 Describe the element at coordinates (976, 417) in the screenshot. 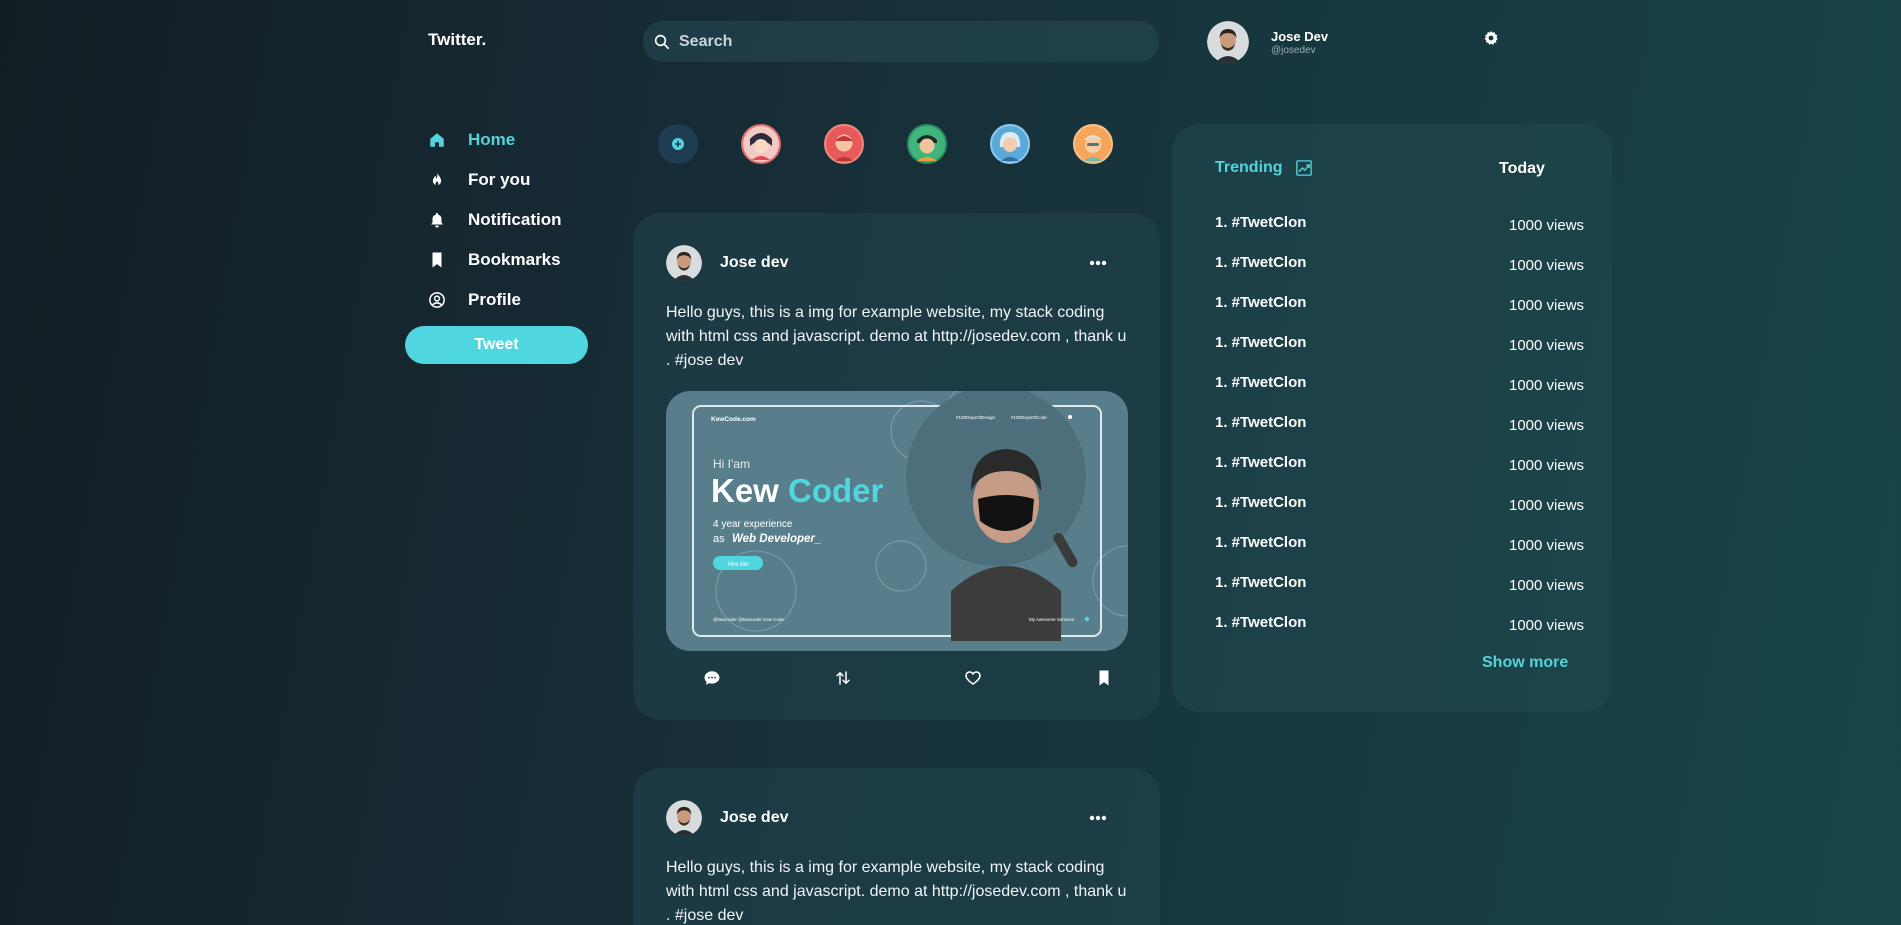

I see `image-nav-1: #100DaysOfDesign` at that location.